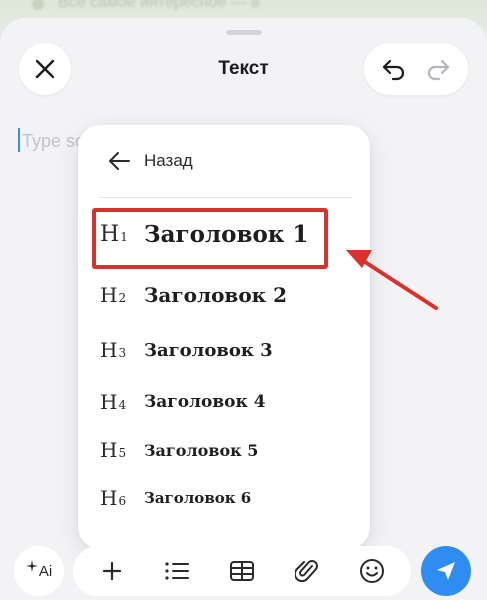  I want to click on text-cursor, so click(19, 140).